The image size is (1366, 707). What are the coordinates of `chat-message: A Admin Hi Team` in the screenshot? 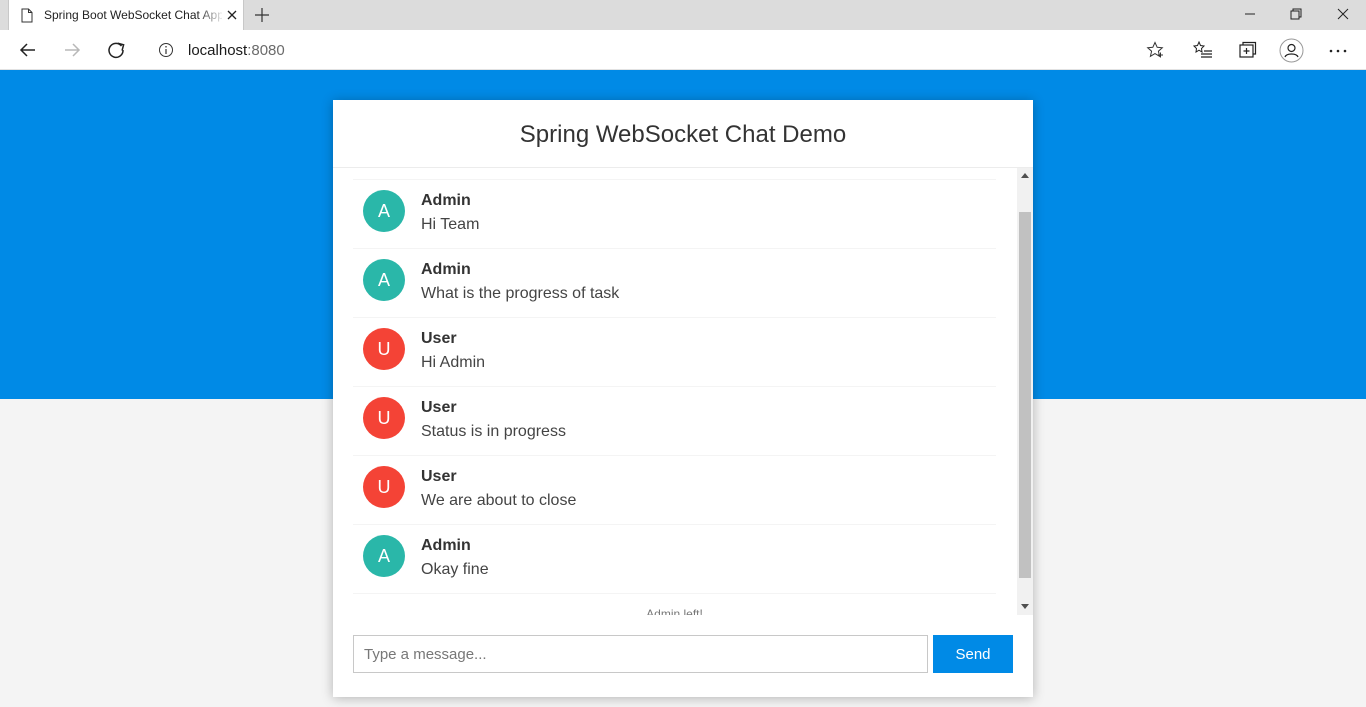 It's located at (674, 214).